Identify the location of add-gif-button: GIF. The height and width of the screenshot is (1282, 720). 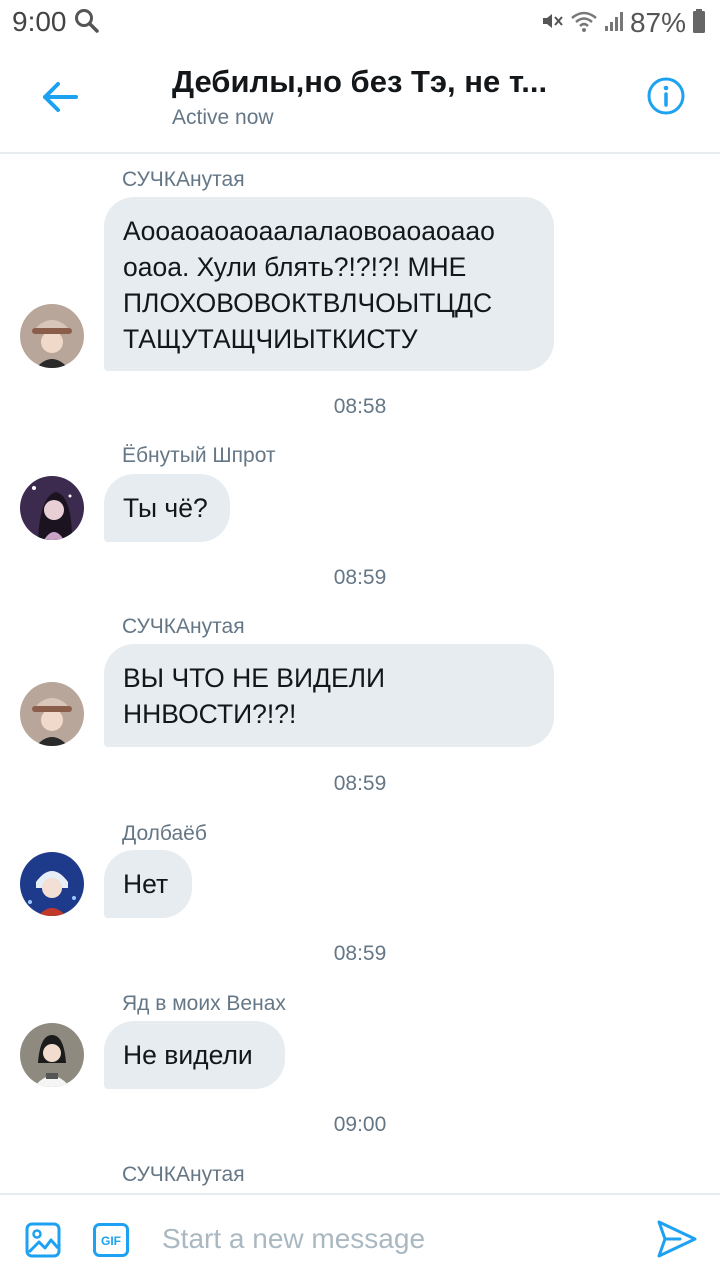
(111, 1240).